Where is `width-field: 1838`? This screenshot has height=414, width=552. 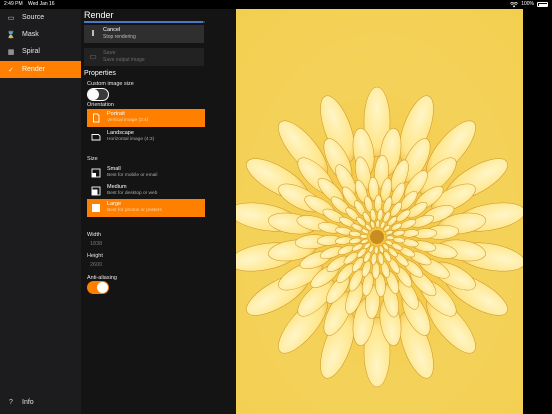
width-field: 1838 is located at coordinates (96, 244).